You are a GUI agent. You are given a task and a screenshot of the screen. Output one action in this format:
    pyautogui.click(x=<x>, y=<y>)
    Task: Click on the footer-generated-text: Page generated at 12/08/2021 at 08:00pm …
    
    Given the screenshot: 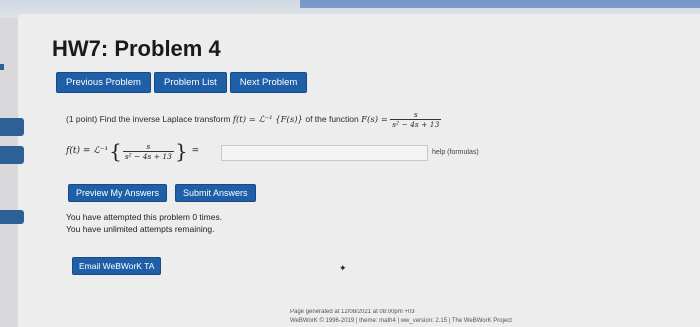 What is the action you would take?
    pyautogui.click(x=352, y=312)
    